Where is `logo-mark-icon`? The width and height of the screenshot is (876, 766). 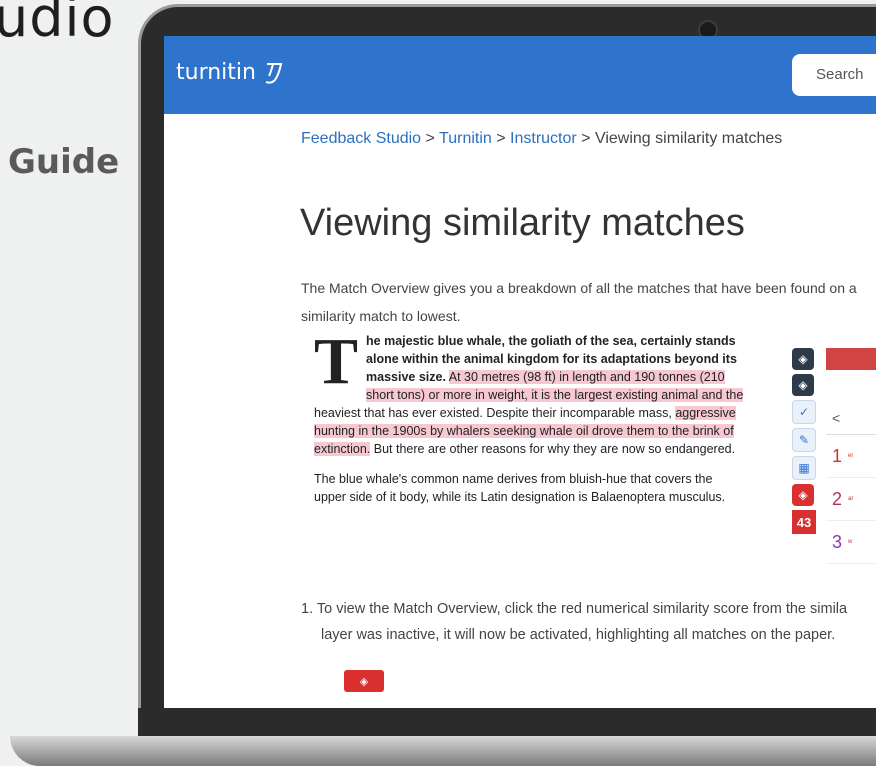 logo-mark-icon is located at coordinates (274, 73).